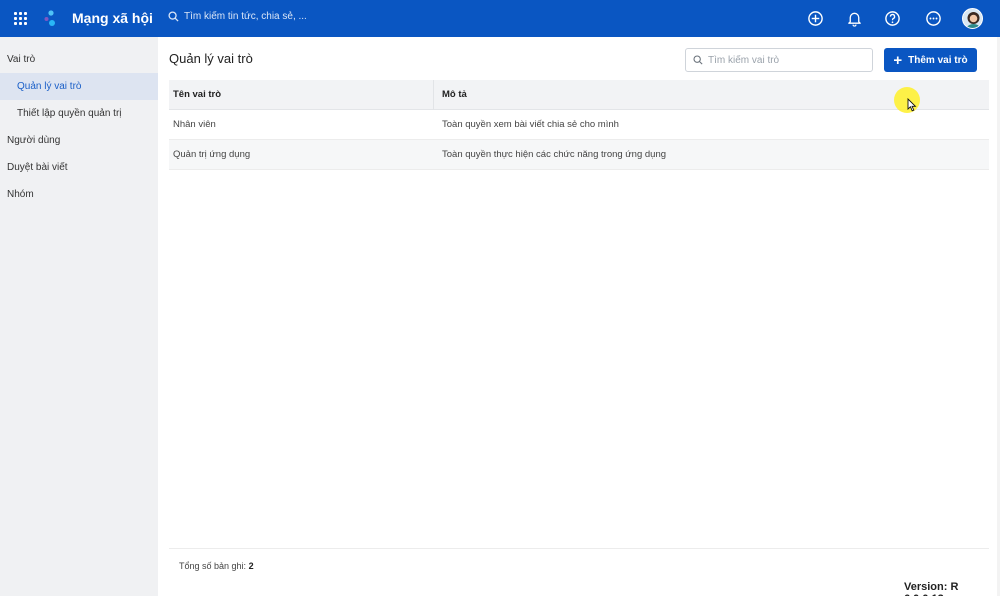  I want to click on avatar, so click(972, 18).